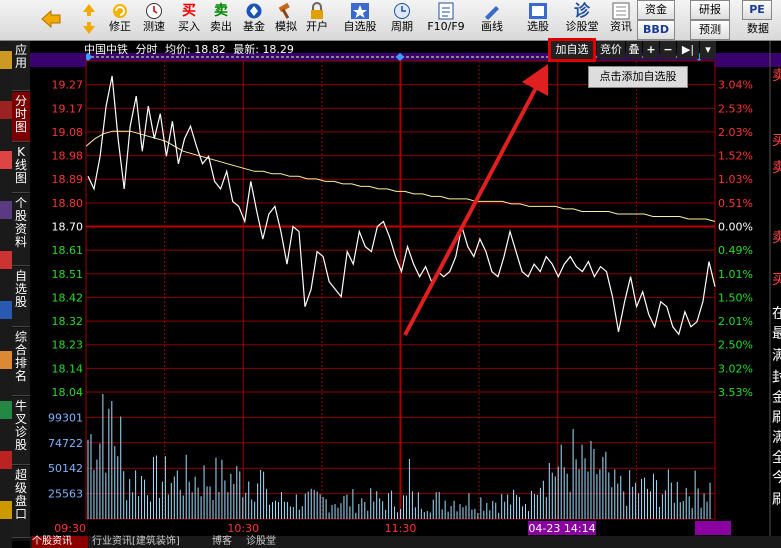  I want to click on stock-name: 中国中铁, so click(106, 49).